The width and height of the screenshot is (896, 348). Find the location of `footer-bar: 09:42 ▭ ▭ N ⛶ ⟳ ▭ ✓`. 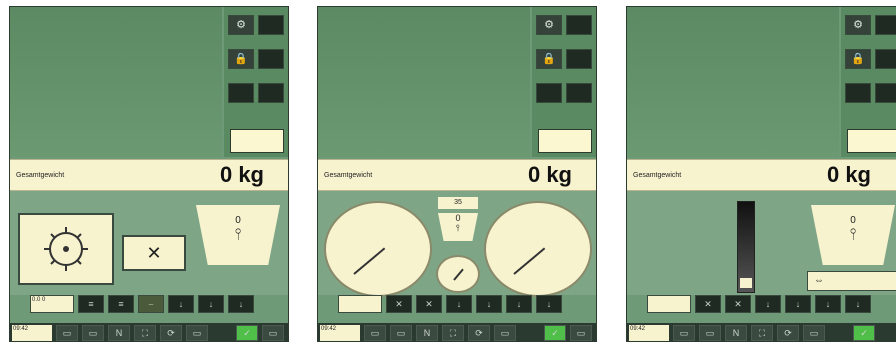

footer-bar: 09:42 ▭ ▭ N ⛶ ⟳ ▭ ✓ is located at coordinates (761, 332).